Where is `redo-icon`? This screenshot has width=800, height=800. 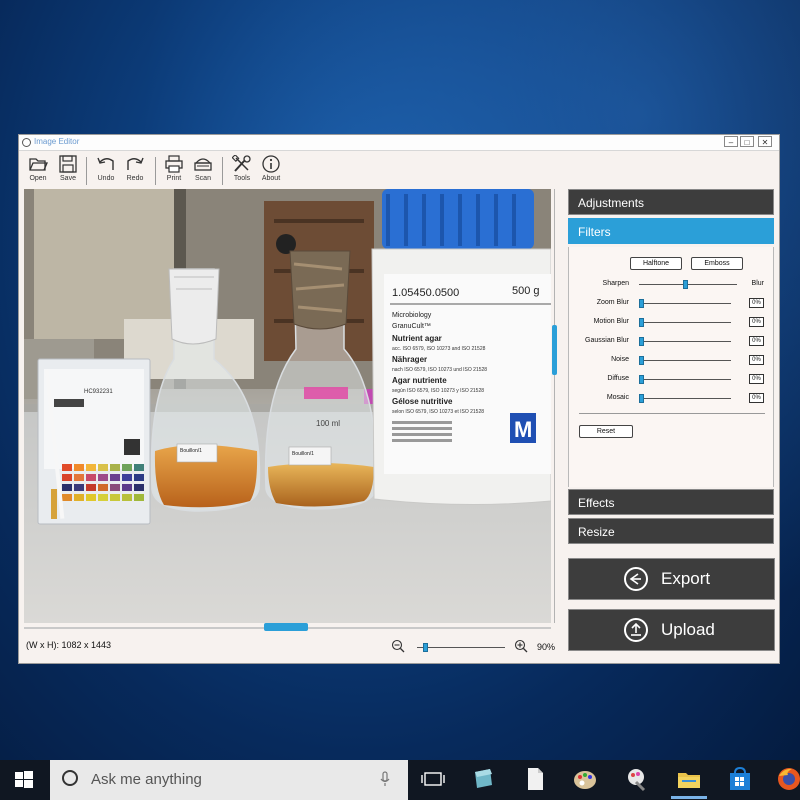
redo-icon is located at coordinates (135, 163).